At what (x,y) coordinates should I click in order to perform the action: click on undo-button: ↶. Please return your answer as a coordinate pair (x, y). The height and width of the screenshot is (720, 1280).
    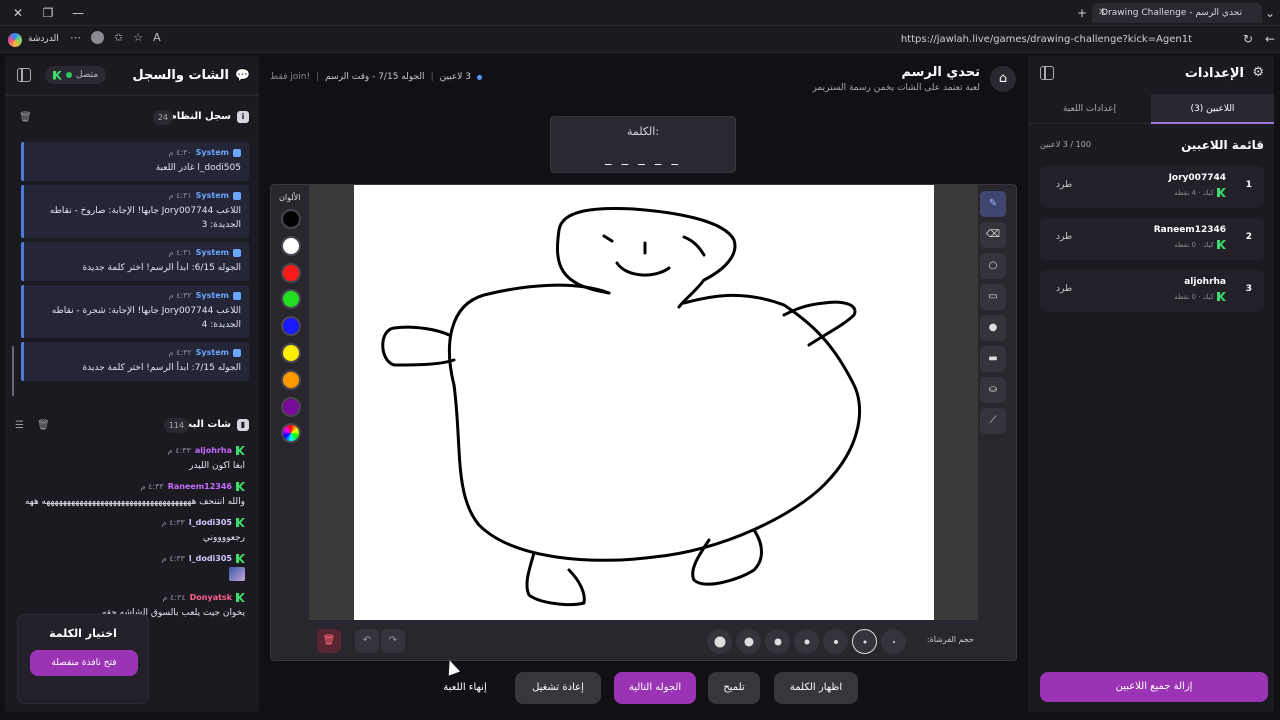
    Looking at the image, I should click on (367, 641).